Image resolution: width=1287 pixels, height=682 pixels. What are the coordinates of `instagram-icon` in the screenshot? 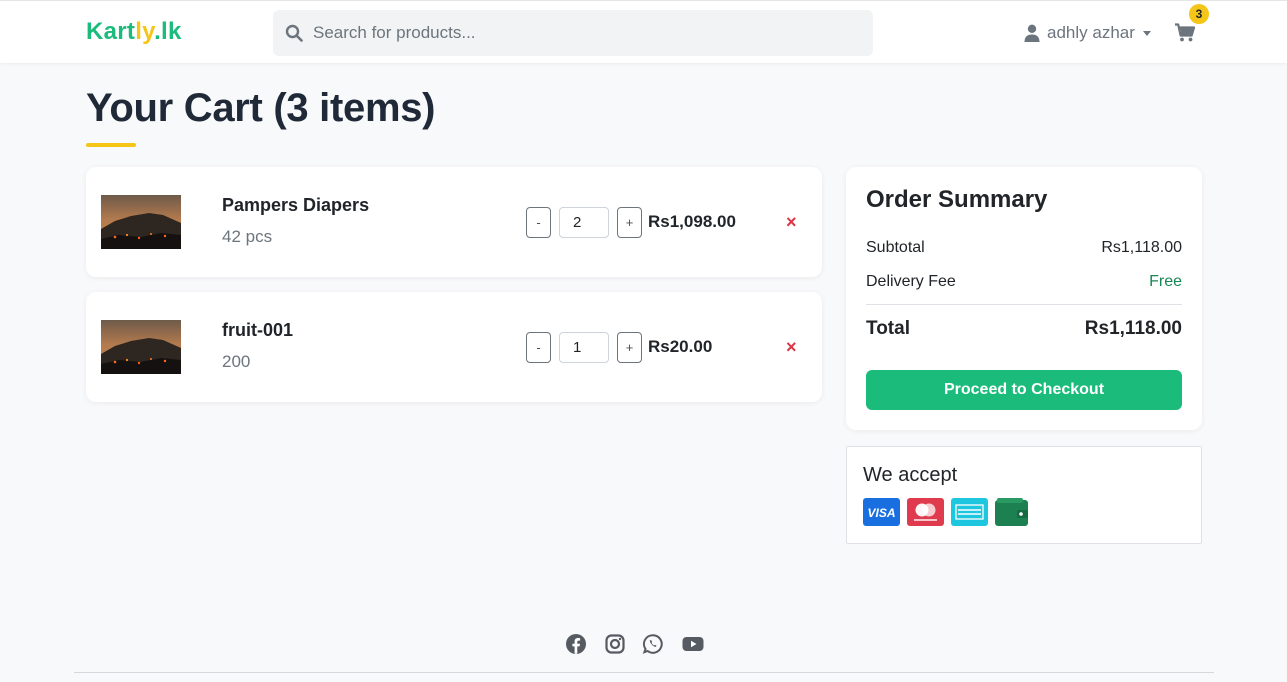 It's located at (615, 644).